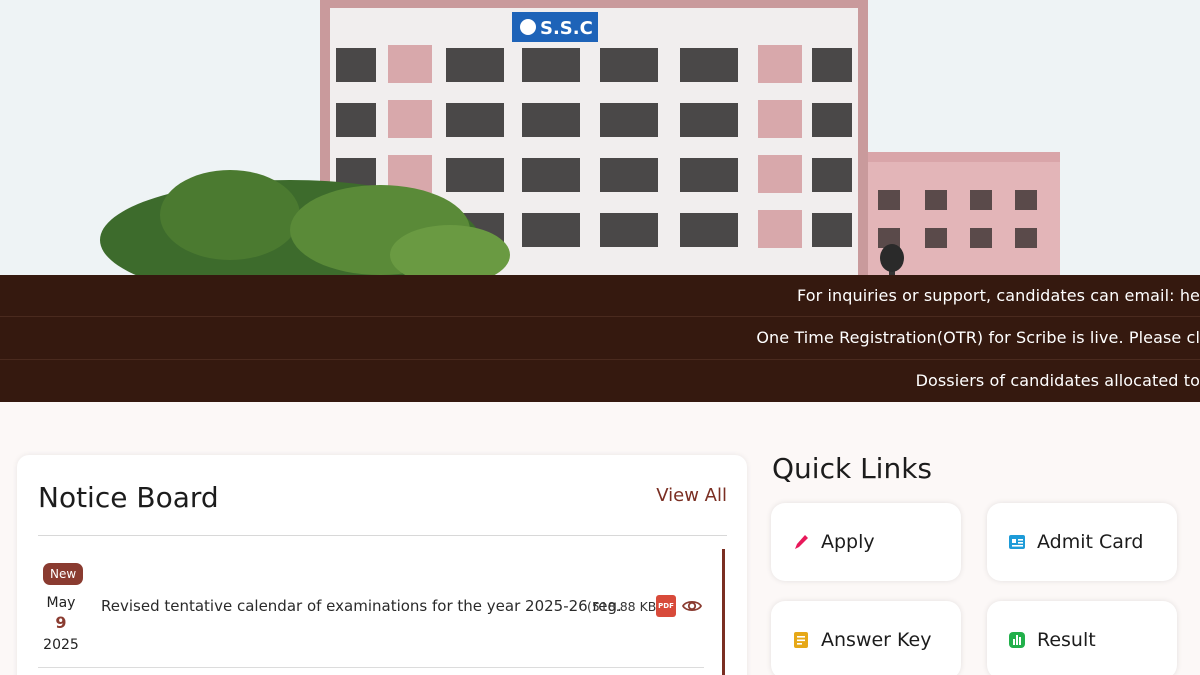 This screenshot has height=675, width=1200. Describe the element at coordinates (692, 606) in the screenshot. I see `eye-icon` at that location.